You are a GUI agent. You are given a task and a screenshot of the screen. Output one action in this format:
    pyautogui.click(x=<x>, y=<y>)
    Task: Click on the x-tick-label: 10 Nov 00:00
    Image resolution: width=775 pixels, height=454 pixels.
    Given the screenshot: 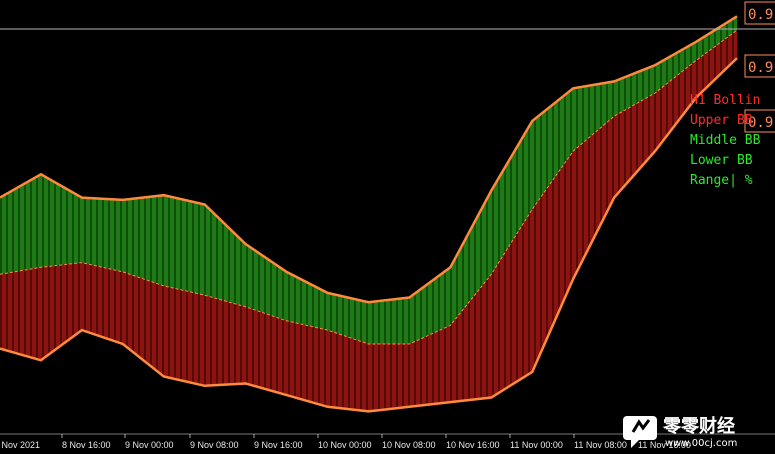 What is the action you would take?
    pyautogui.click(x=345, y=445)
    